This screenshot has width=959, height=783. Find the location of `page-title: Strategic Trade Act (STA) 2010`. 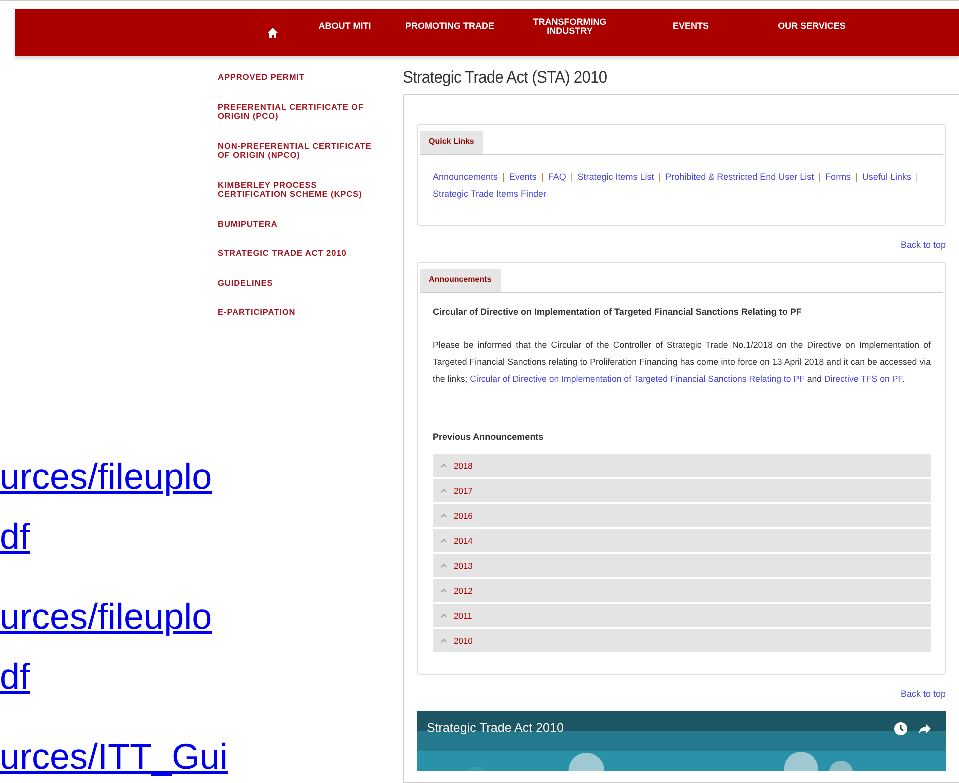

page-title: Strategic Trade Act (STA) 2010 is located at coordinates (505, 78).